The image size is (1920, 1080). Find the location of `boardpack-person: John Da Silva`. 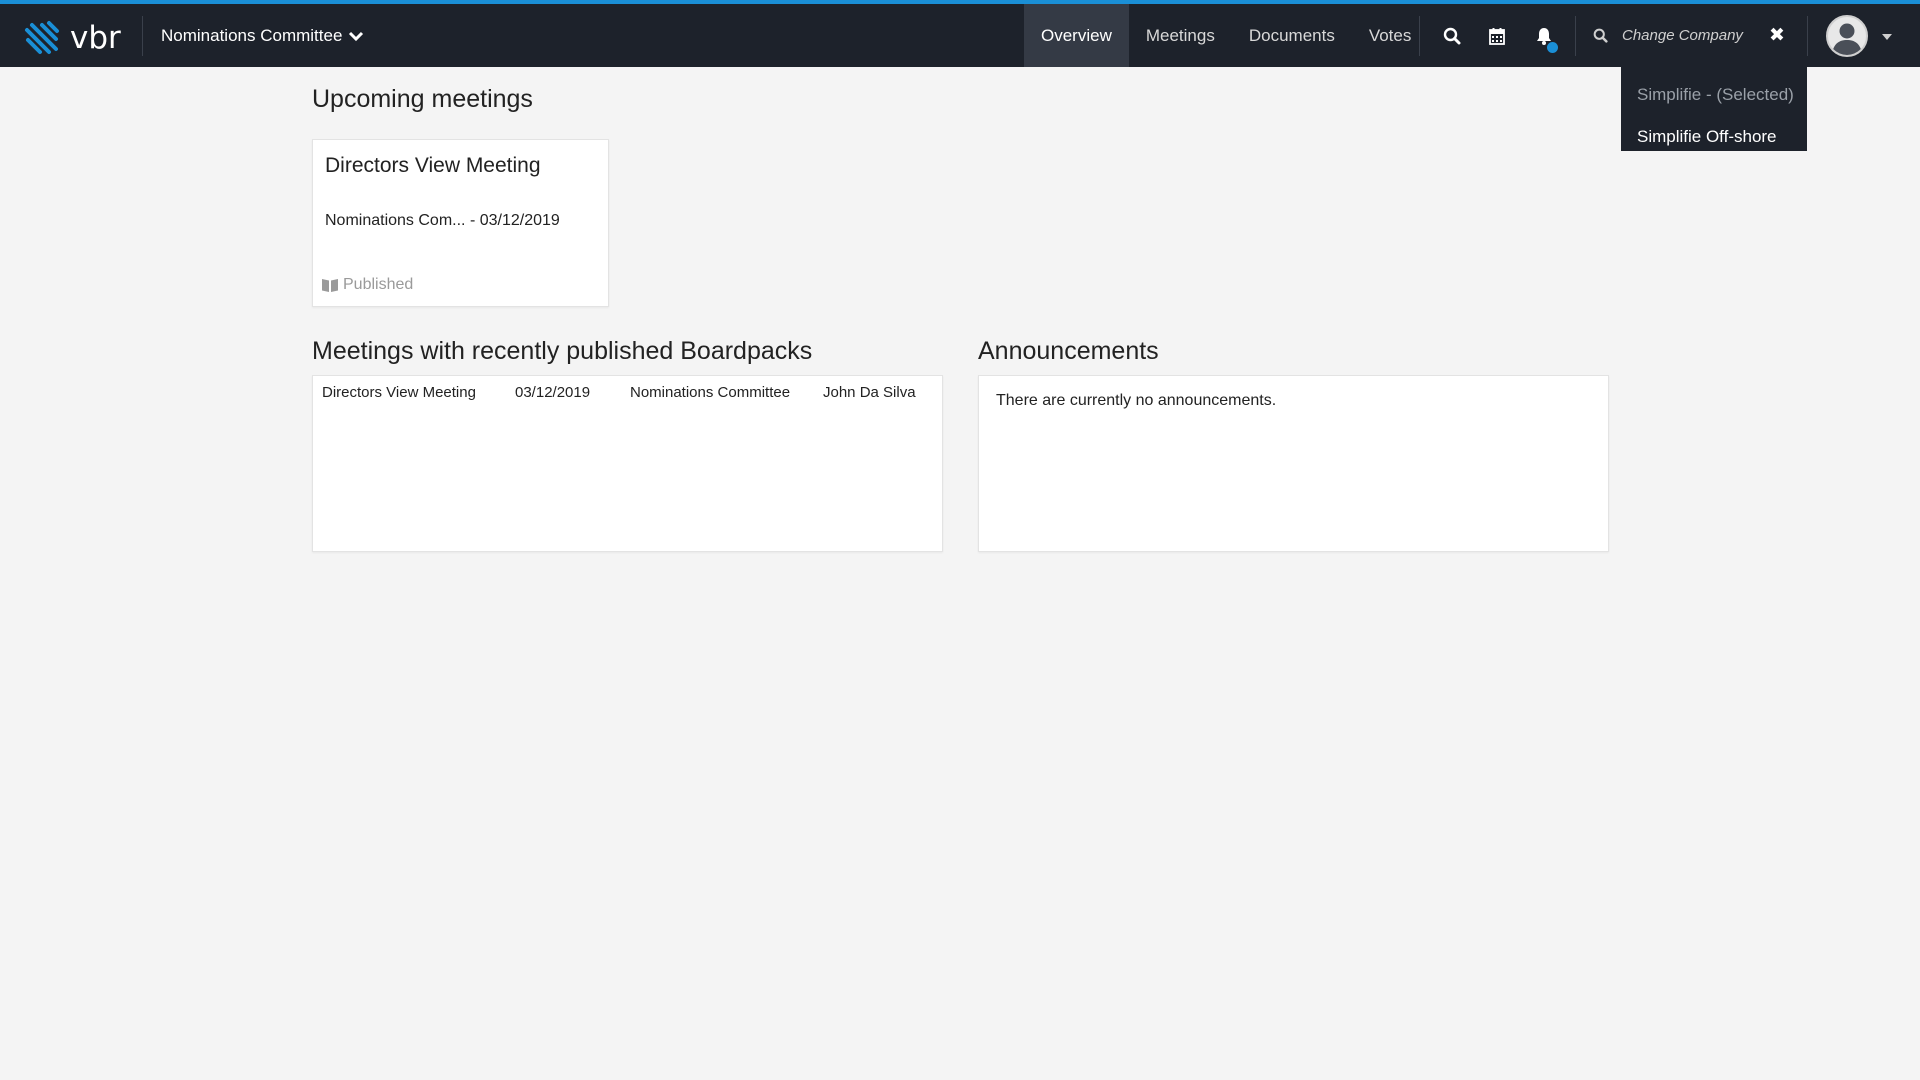

boardpack-person: John Da Silva is located at coordinates (869, 392).